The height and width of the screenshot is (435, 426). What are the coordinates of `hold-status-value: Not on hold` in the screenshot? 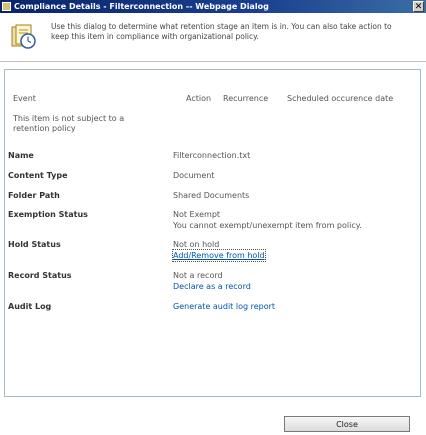 It's located at (196, 244).